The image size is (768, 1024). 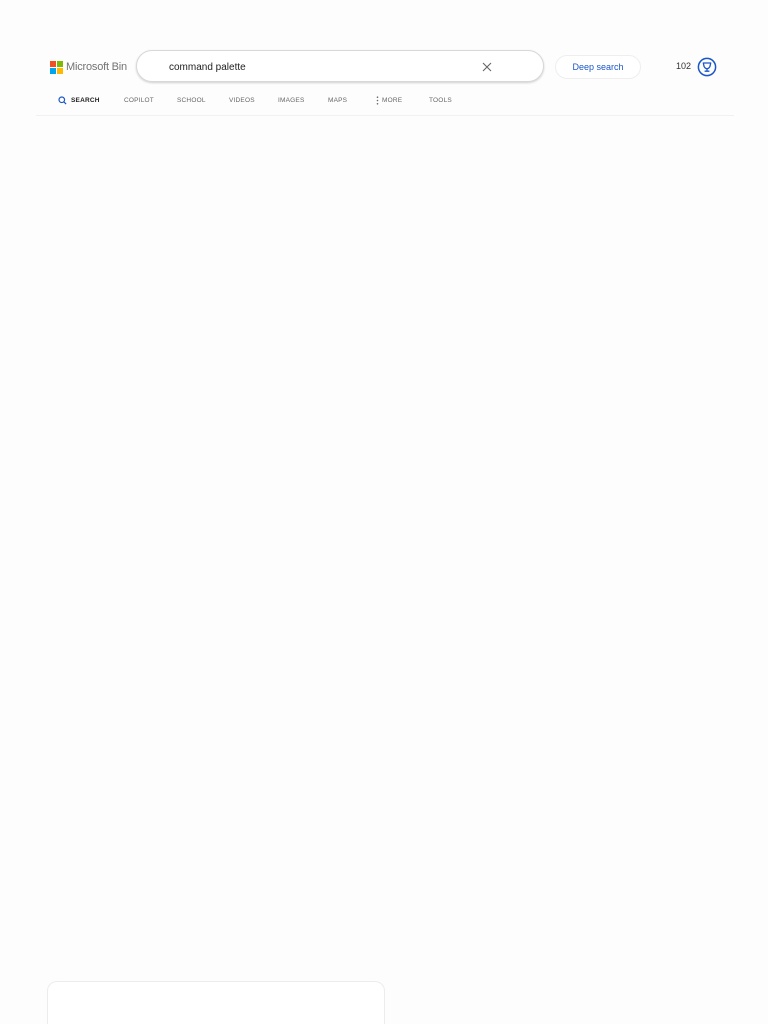 What do you see at coordinates (683, 66) in the screenshot?
I see `rewards-points: 102` at bounding box center [683, 66].